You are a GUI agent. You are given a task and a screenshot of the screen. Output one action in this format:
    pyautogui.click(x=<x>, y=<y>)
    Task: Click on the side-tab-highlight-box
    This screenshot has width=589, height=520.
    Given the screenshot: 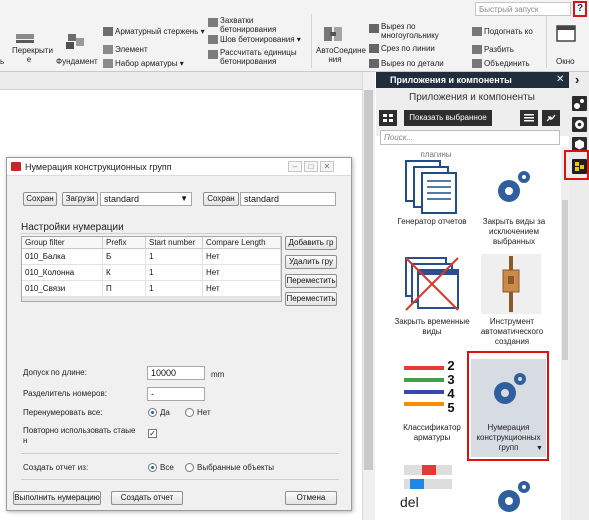 What is the action you would take?
    pyautogui.click(x=576, y=165)
    